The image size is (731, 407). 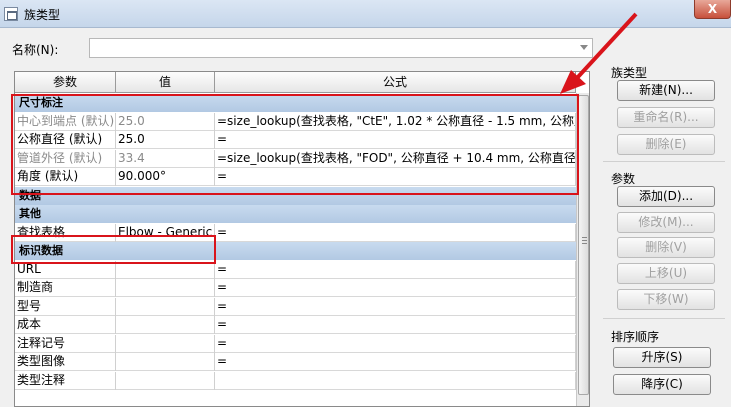 I want to click on section-header: 标识数据, so click(x=295, y=251).